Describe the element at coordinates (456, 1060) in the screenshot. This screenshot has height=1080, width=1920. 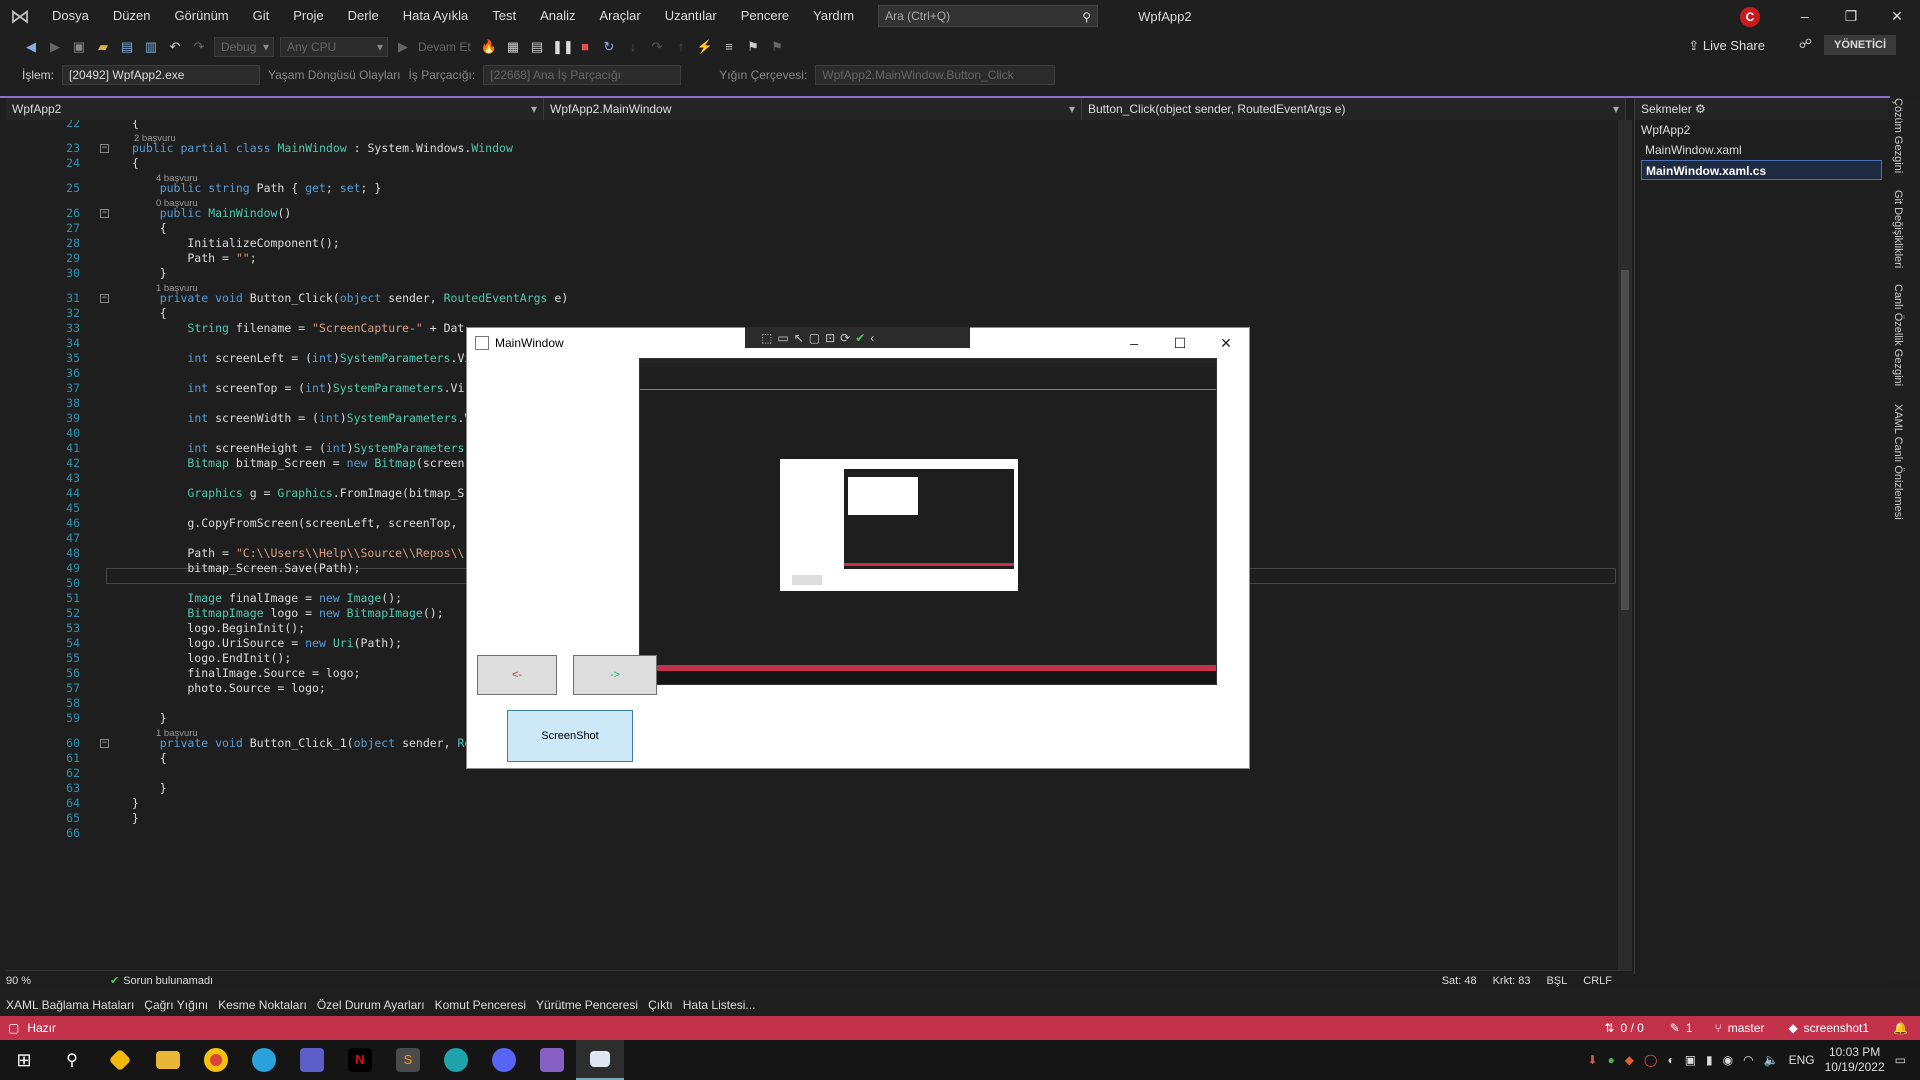
I see `edge-icon` at that location.